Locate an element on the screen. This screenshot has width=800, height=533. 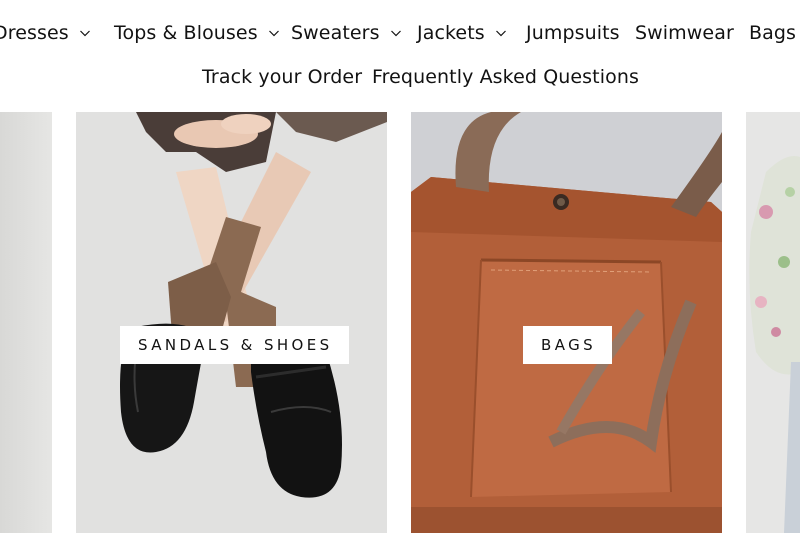
nav-item-label: Track your Order is located at coordinates (282, 77).